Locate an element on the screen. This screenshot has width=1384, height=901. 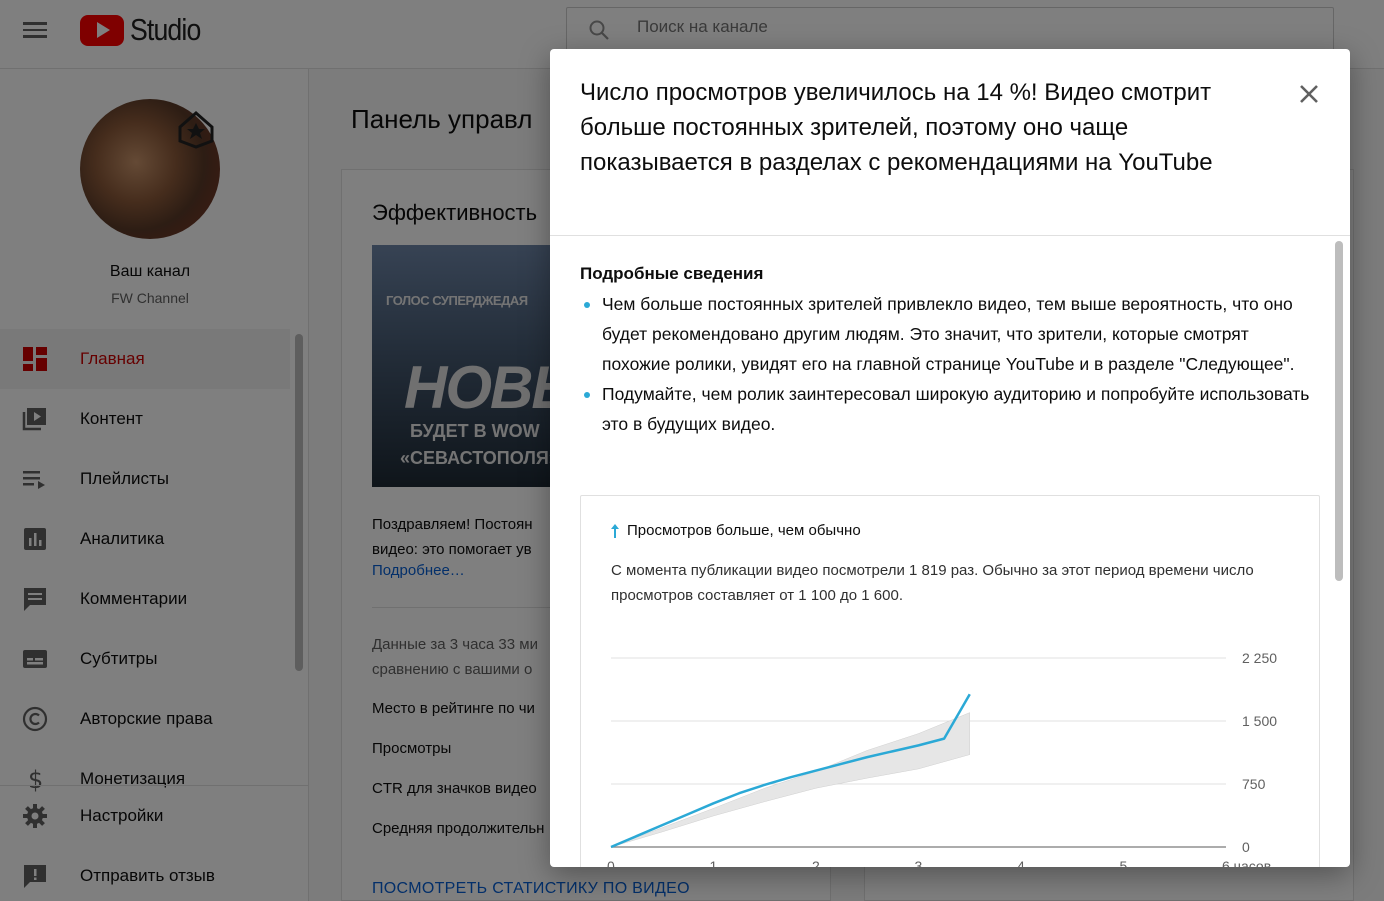
x-tick-label: 1 is located at coordinates (714, 862).